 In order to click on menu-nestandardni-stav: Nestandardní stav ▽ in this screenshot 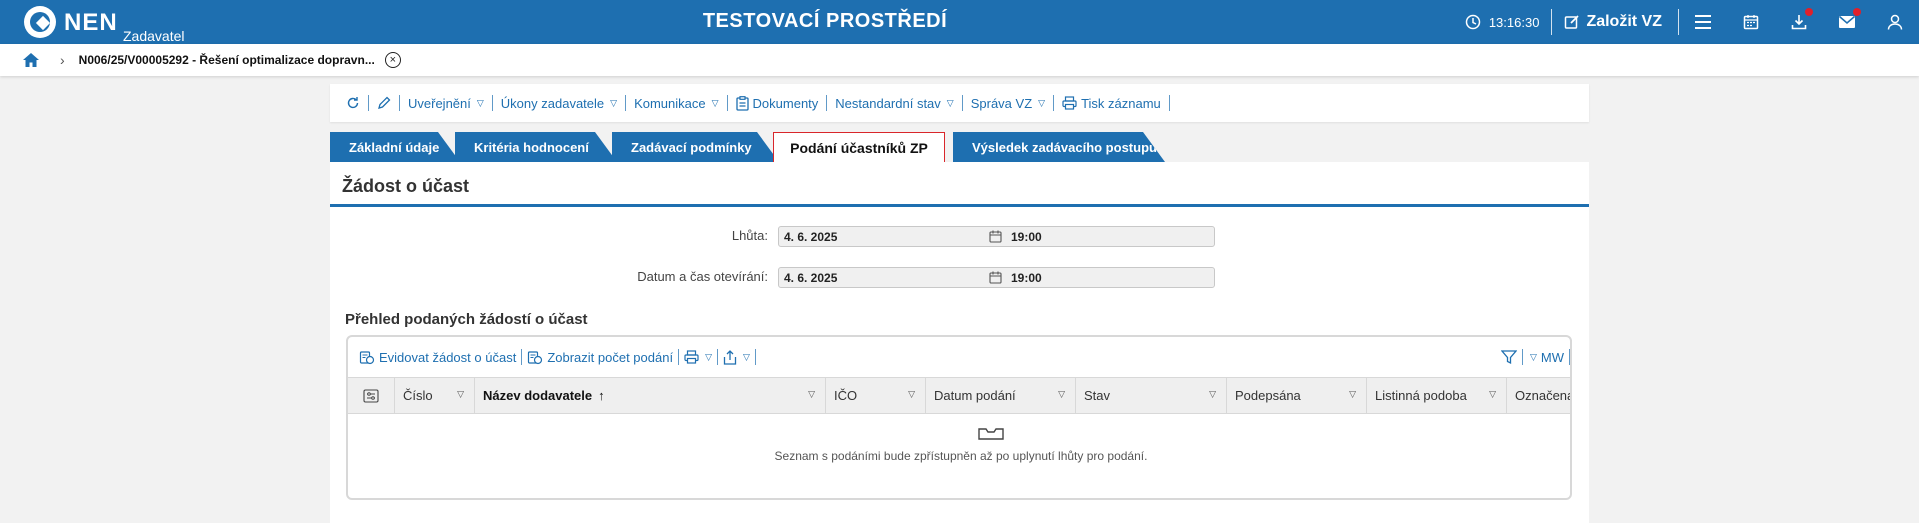, I will do `click(894, 103)`.